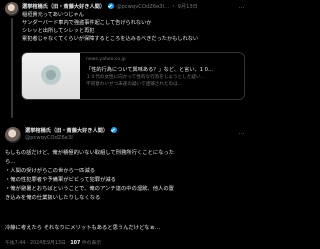 Image resolution: width=320 pixels, height=249 pixels. Describe the element at coordinates (12, 68) in the screenshot. I see `thread-connector-line` at that location.